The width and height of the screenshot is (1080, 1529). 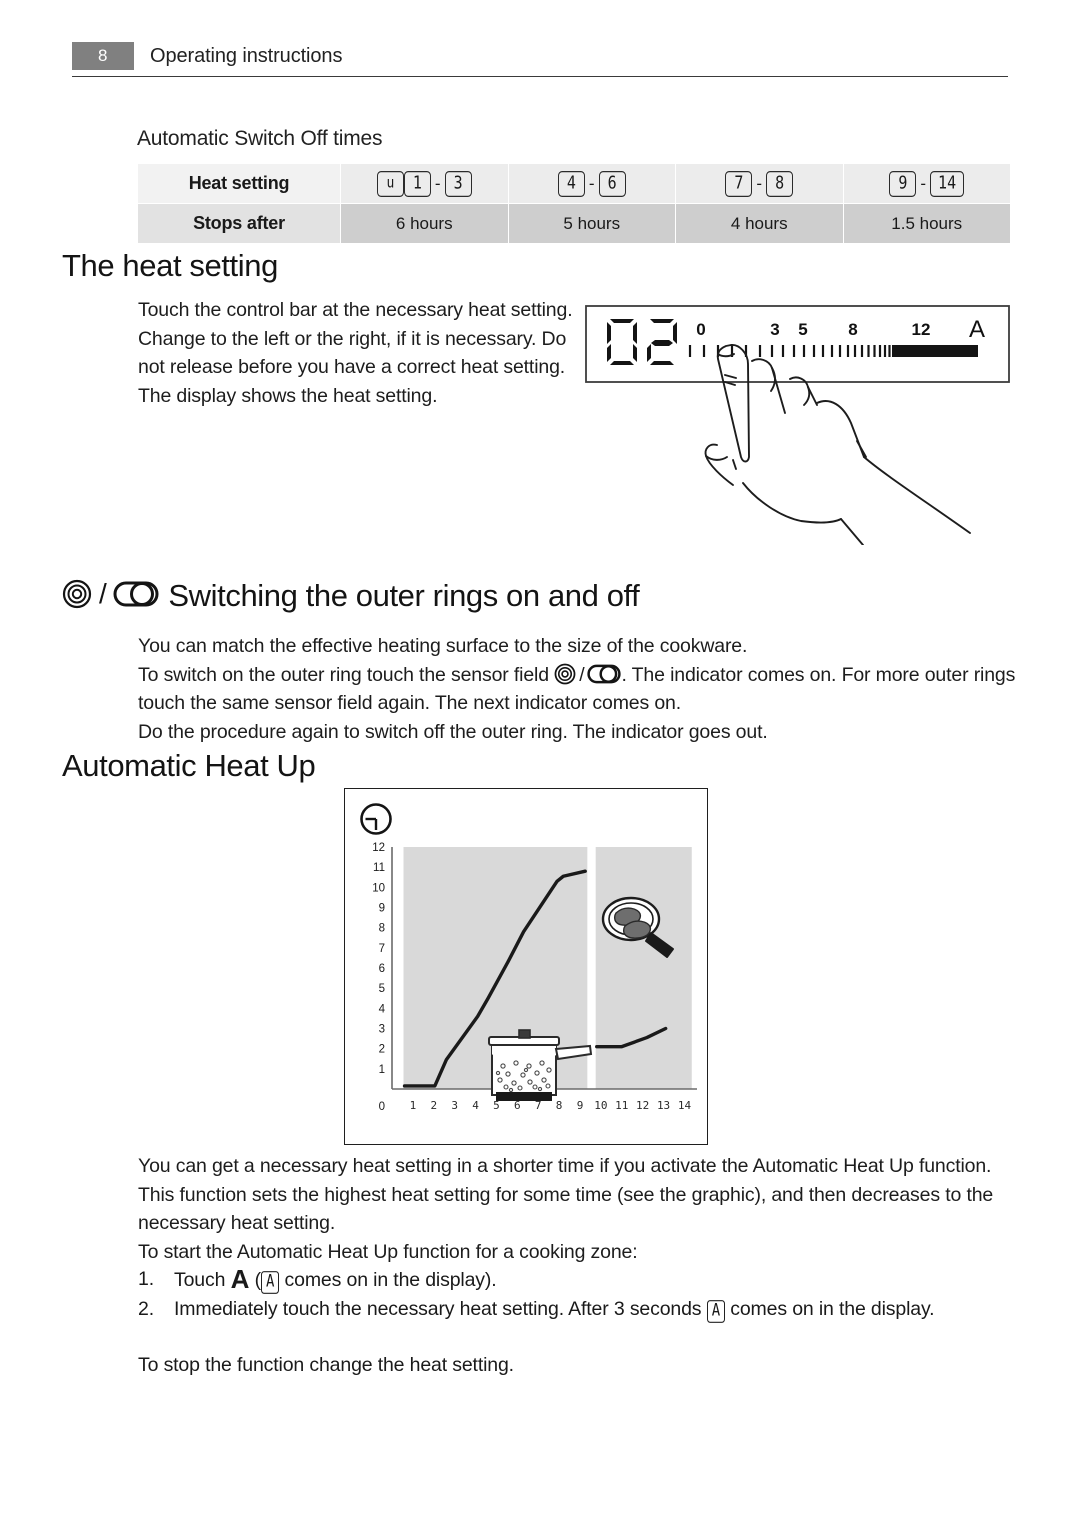 What do you see at coordinates (246, 56) in the screenshot?
I see `header-title: Operating instructions` at bounding box center [246, 56].